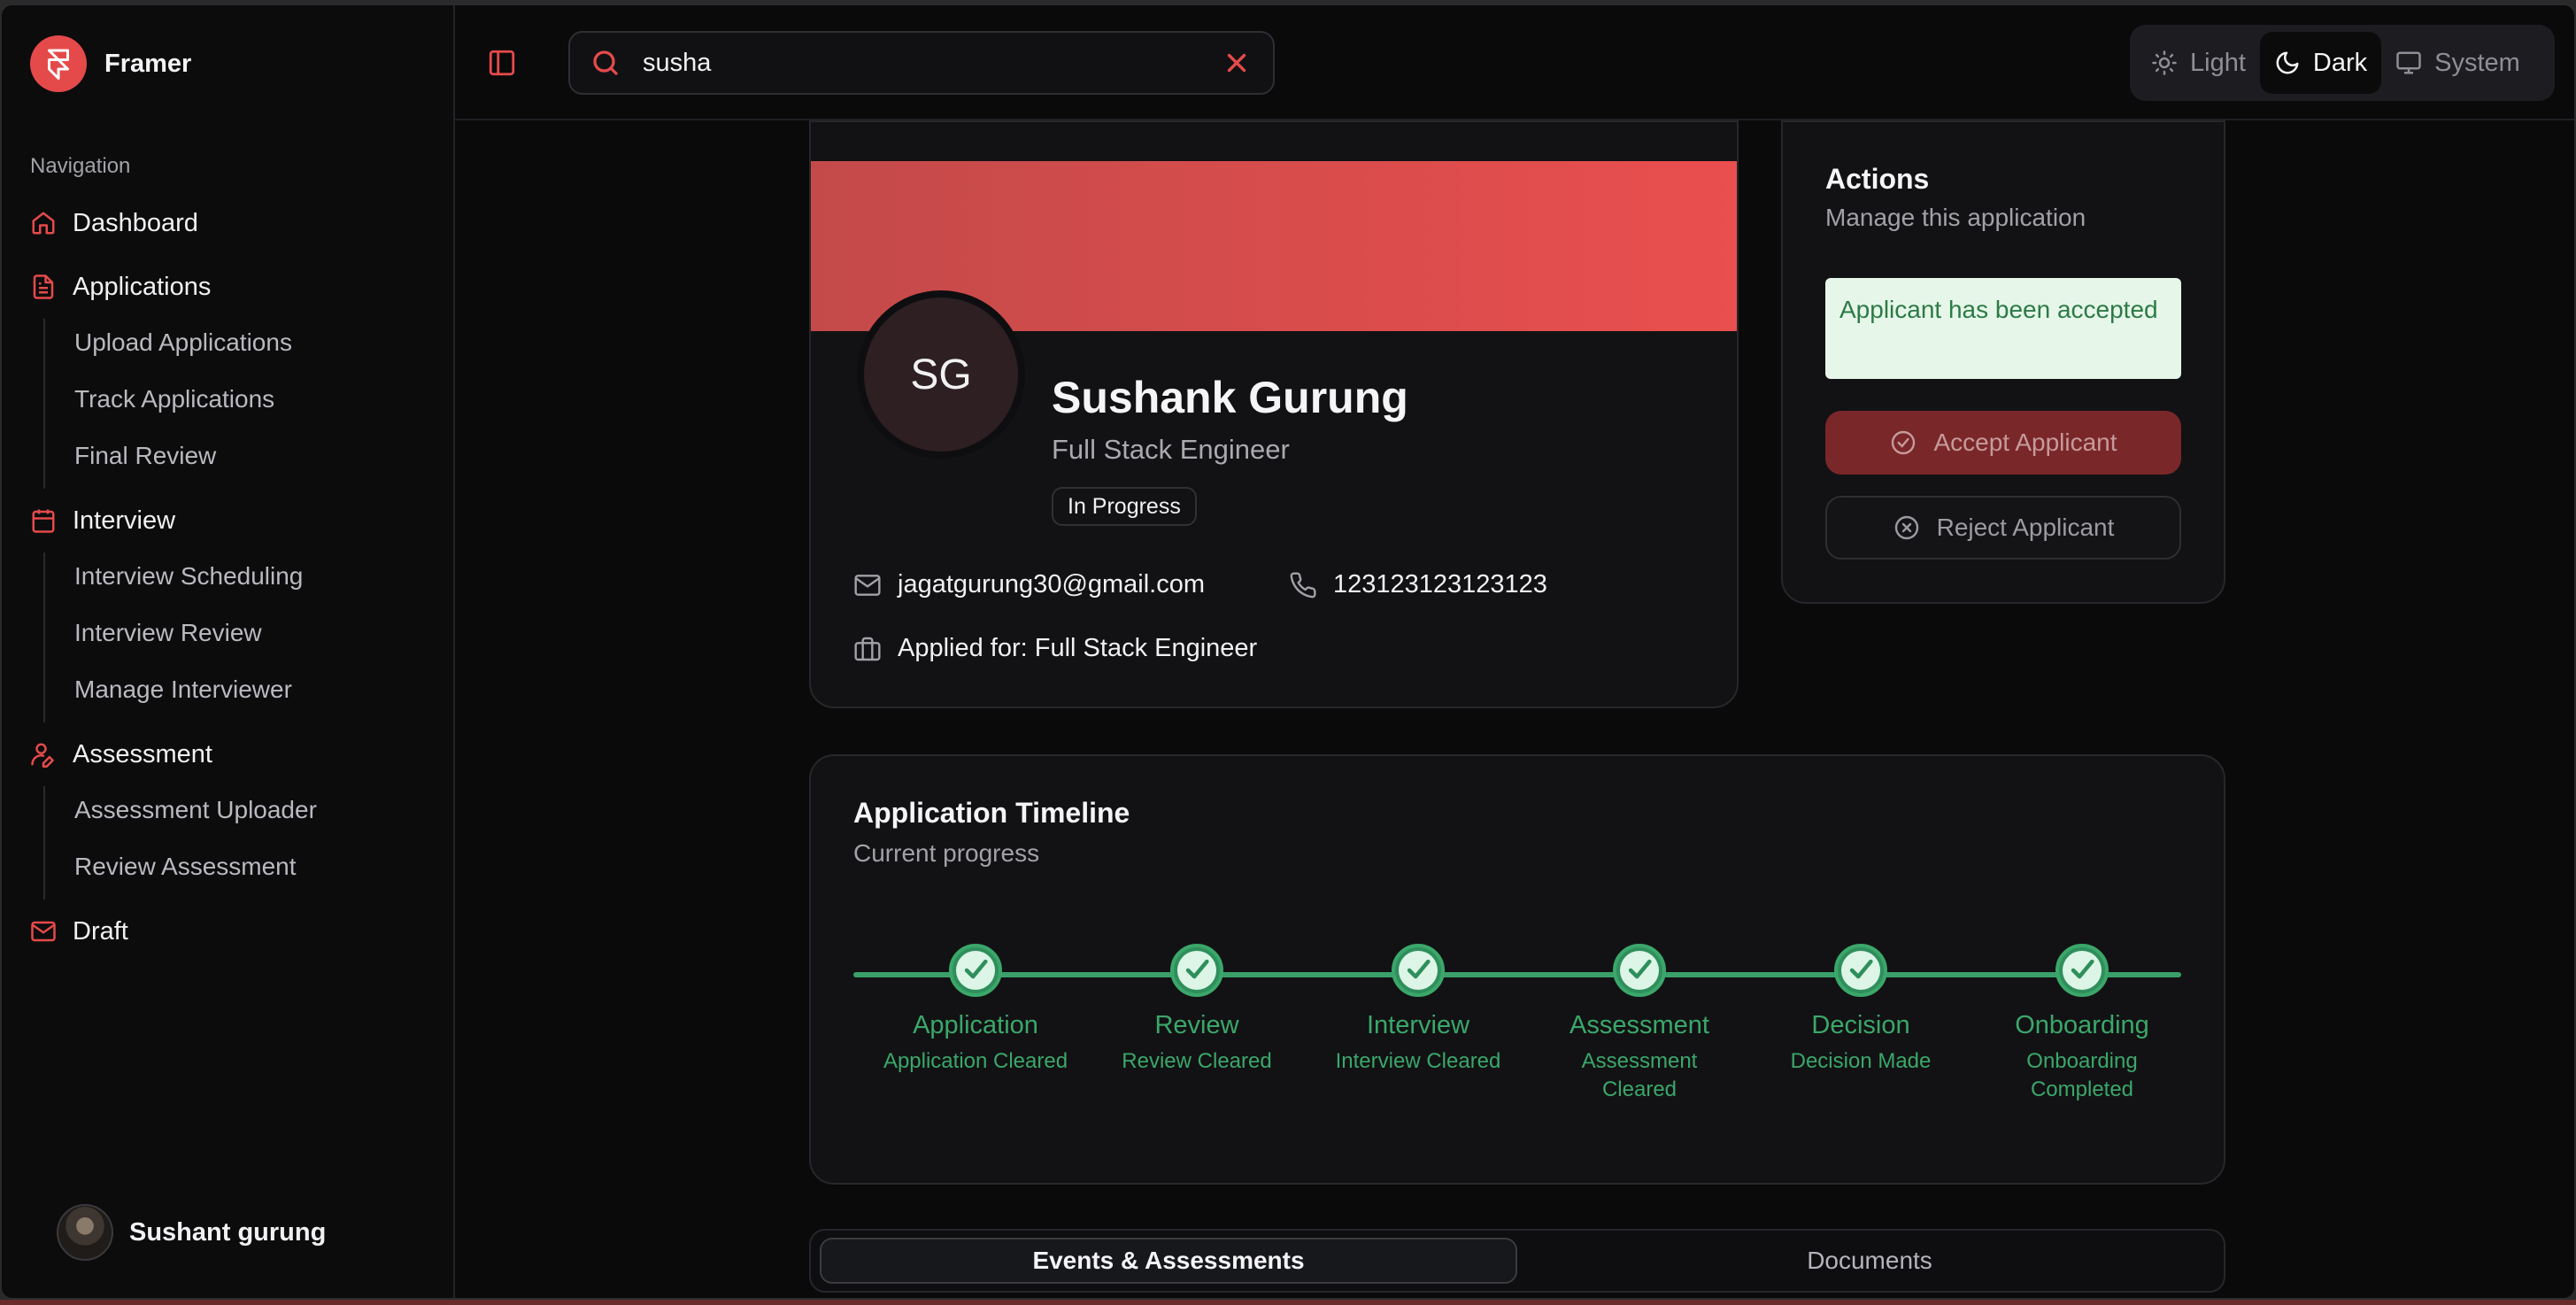 The height and width of the screenshot is (1305, 2576). I want to click on sidebar-item-label: Interview, so click(124, 520).